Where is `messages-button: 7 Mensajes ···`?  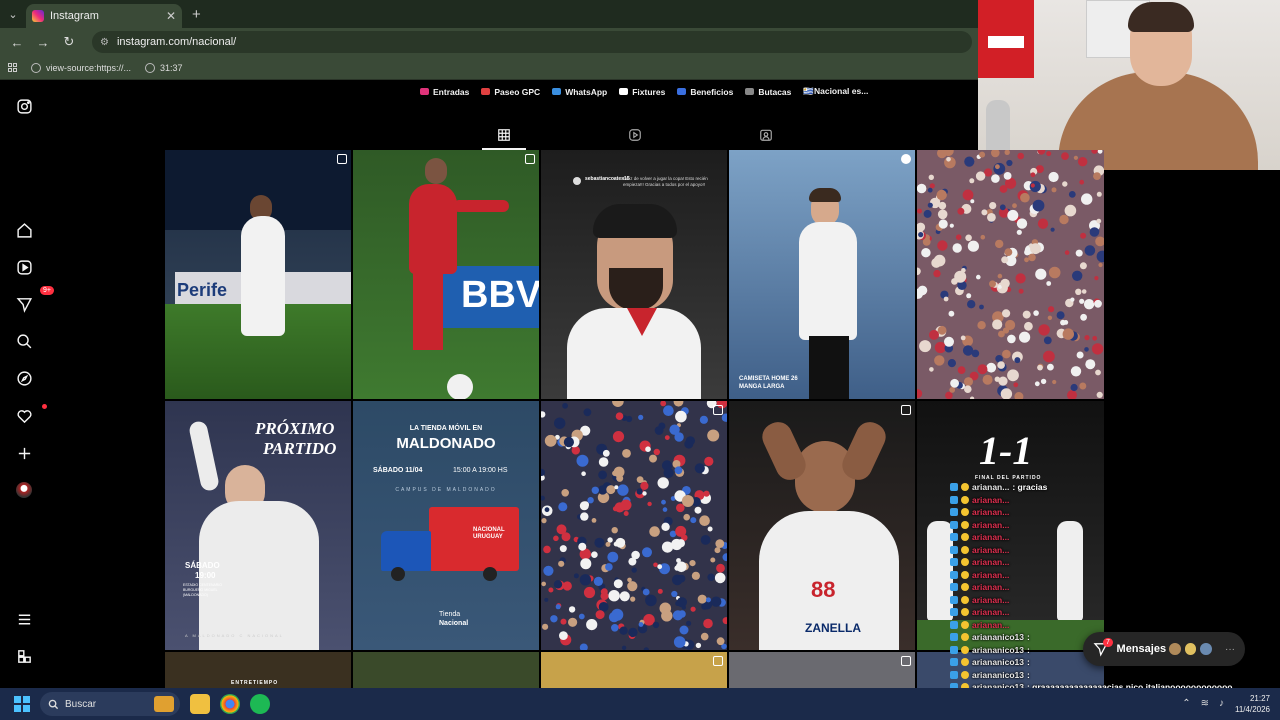 messages-button: 7 Mensajes ··· is located at coordinates (1164, 649).